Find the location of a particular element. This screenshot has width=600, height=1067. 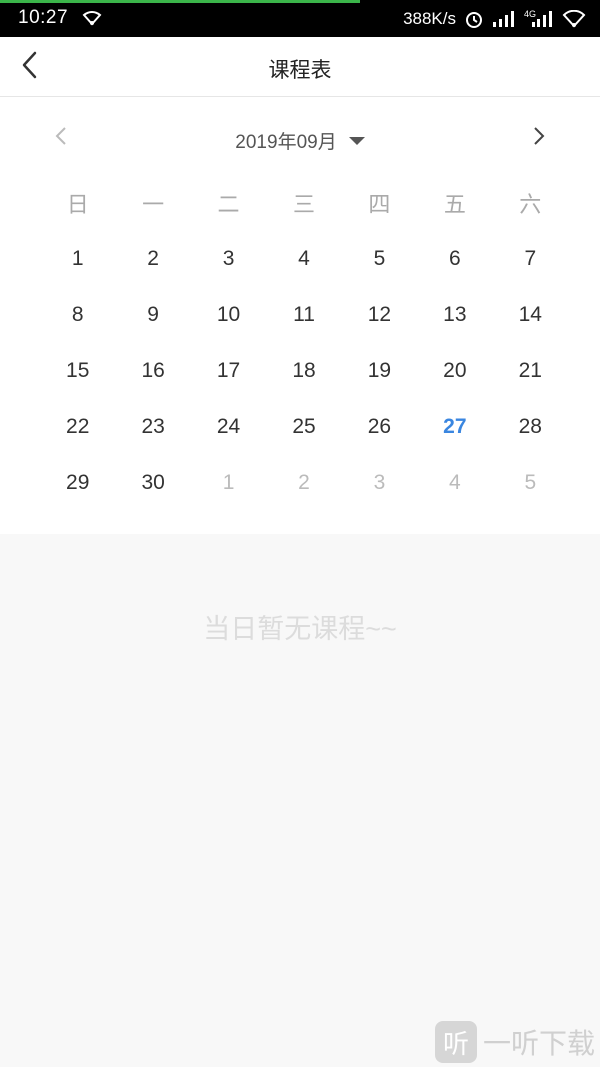

day-cell-today: 27 is located at coordinates (454, 431).